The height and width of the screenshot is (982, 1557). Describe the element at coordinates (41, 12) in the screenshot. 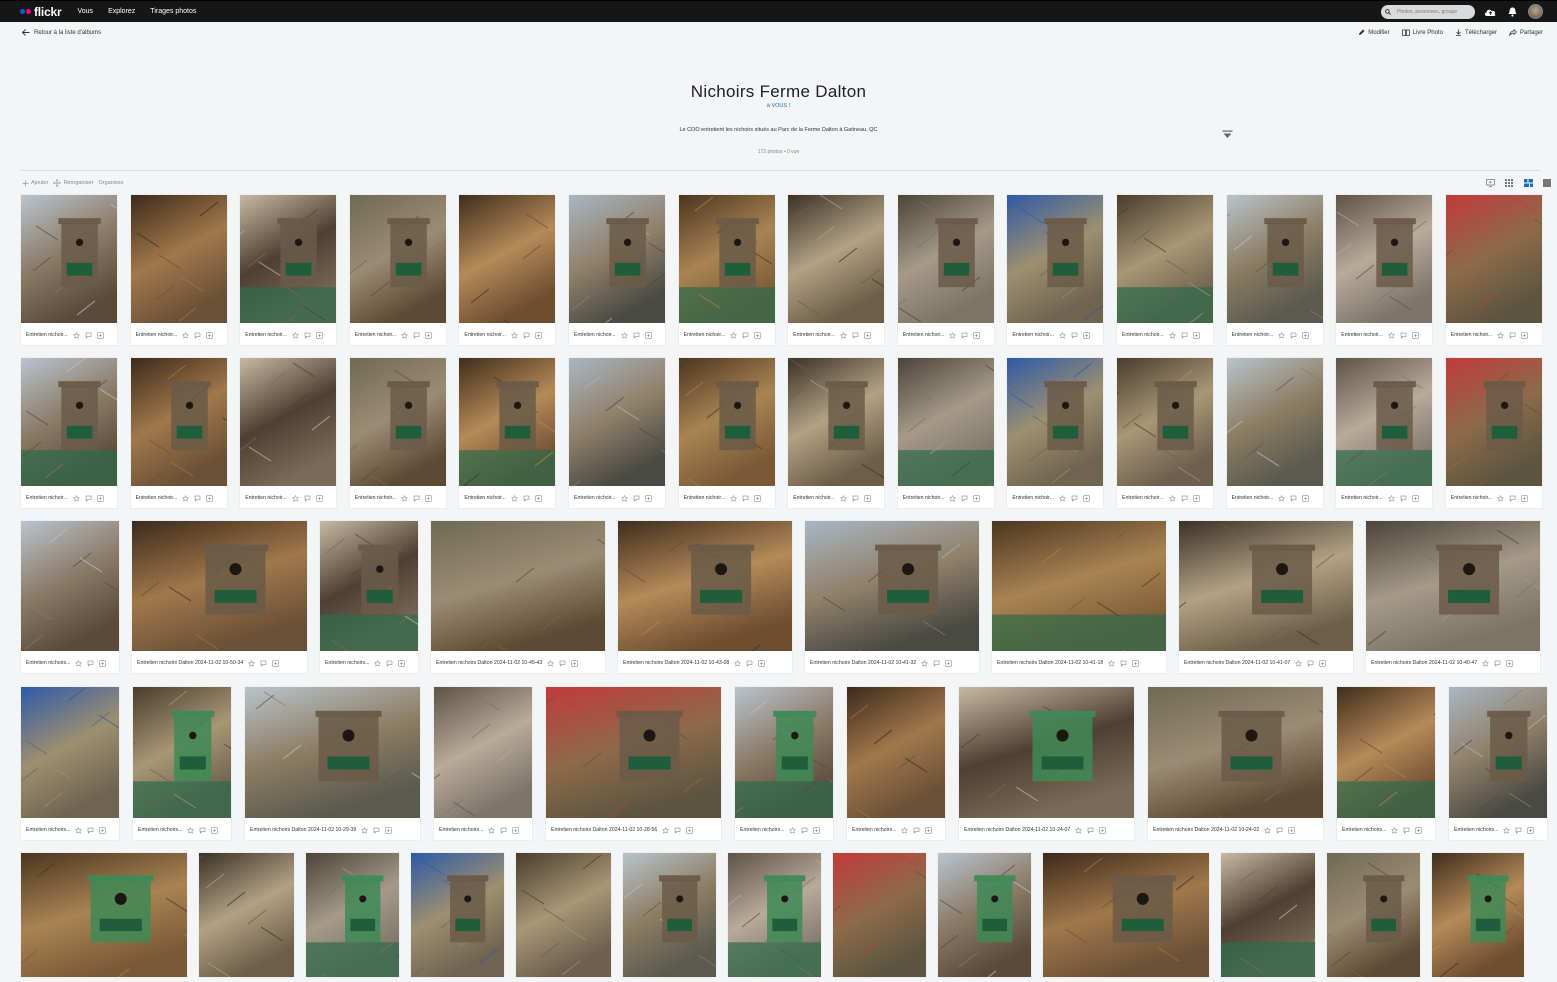

I see `flickr-logo: flickr` at that location.